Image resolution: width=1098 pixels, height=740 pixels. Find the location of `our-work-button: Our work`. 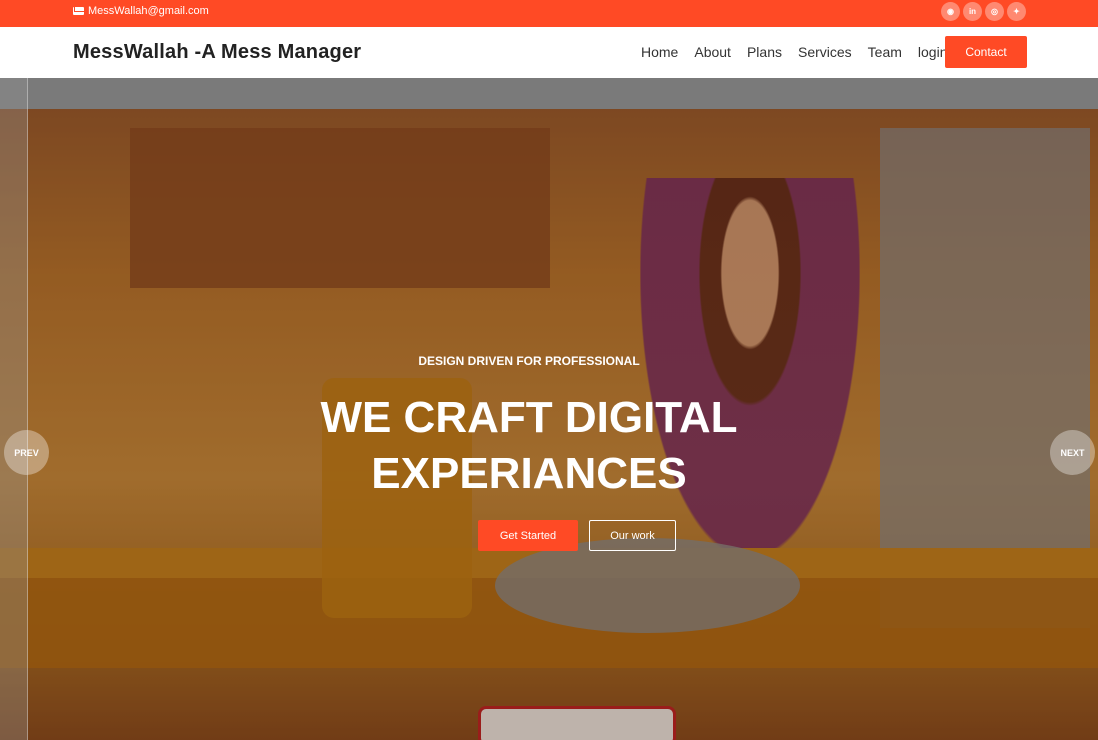

our-work-button: Our work is located at coordinates (632, 535).